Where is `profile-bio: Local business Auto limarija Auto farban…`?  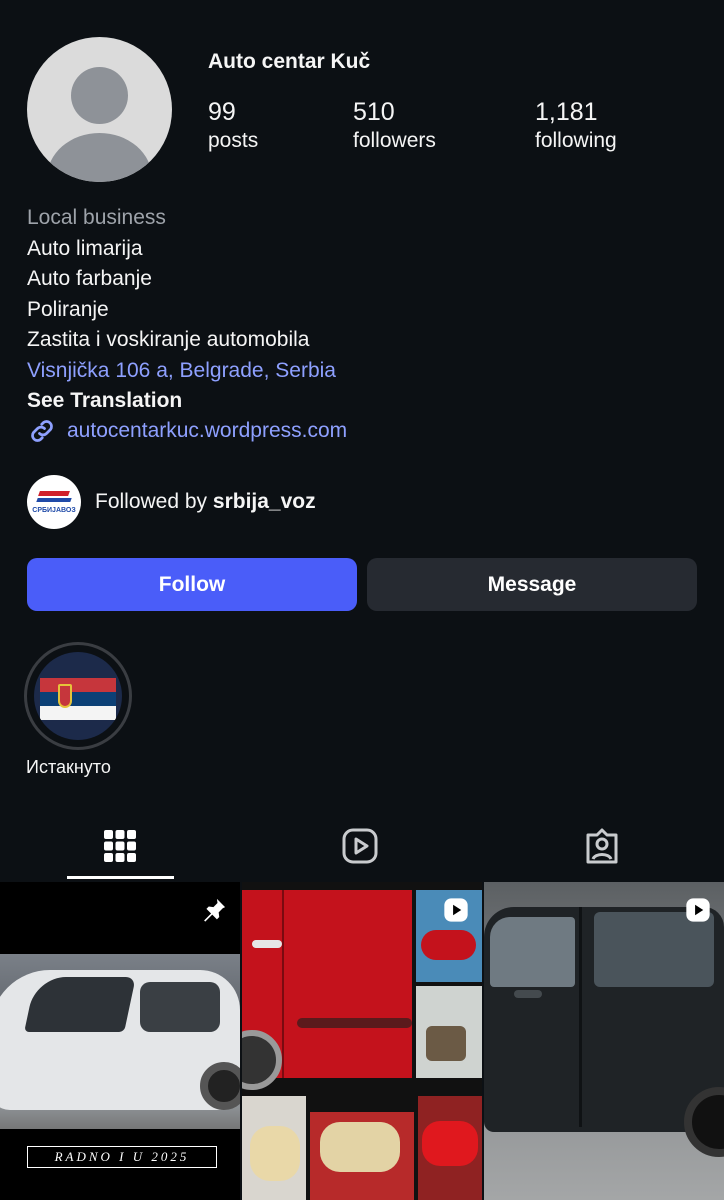
profile-bio: Local business Auto limarija Auto farban… is located at coordinates (181, 310).